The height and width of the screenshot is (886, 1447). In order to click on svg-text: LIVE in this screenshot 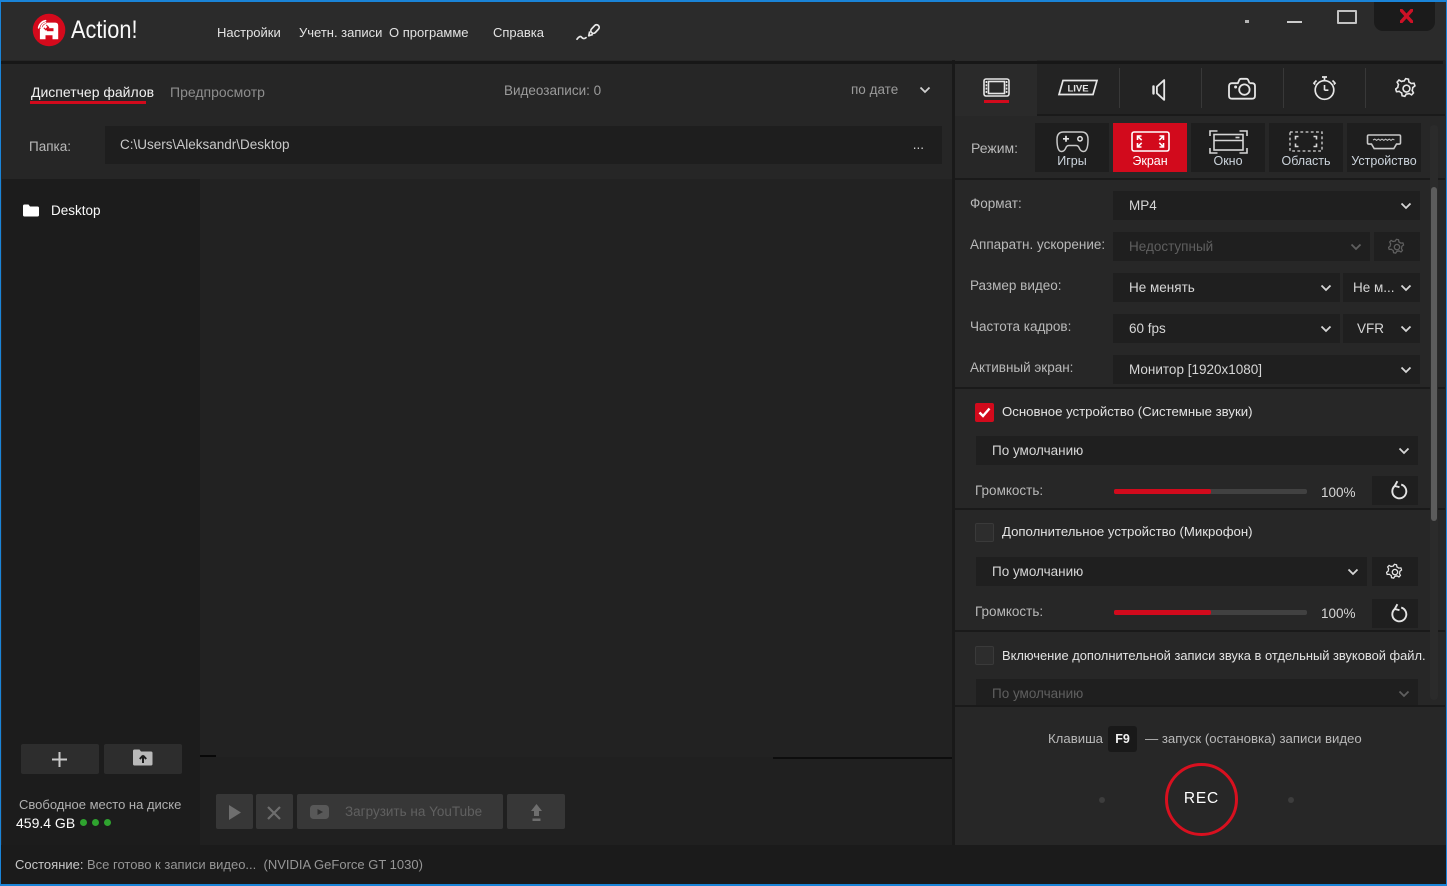, I will do `click(1077, 89)`.